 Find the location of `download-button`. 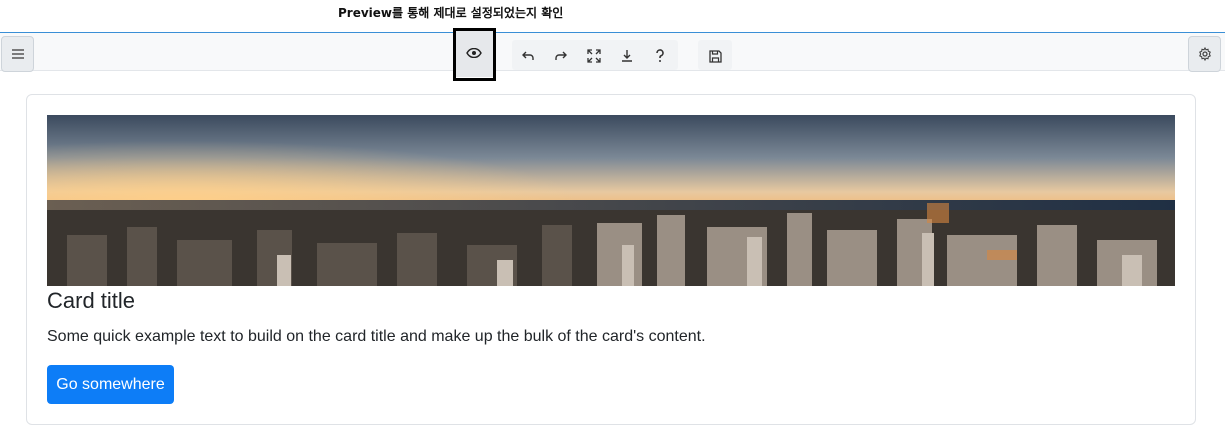

download-button is located at coordinates (627, 56).